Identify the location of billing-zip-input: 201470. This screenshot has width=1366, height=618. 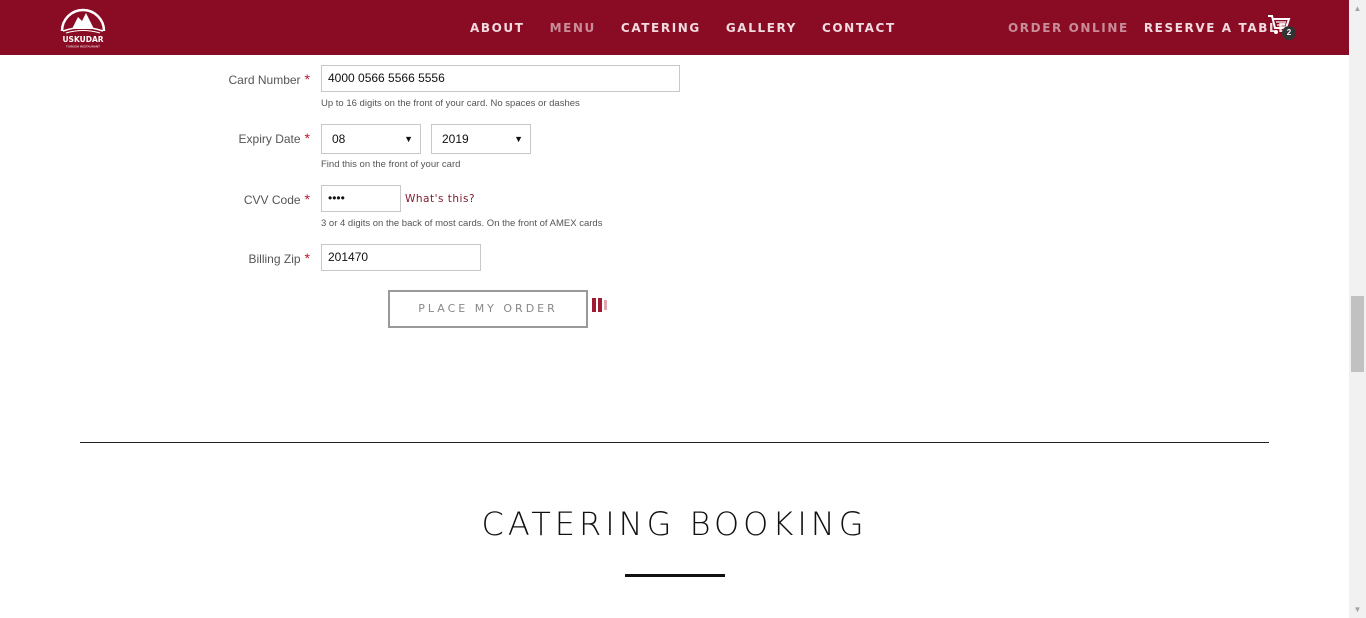
(401, 257).